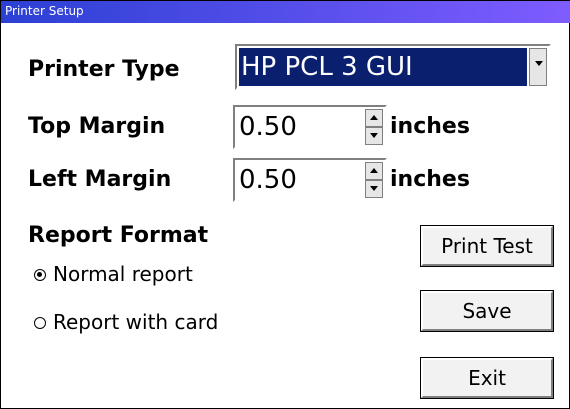  I want to click on top-margin-spinbox: 0.50, so click(310, 127).